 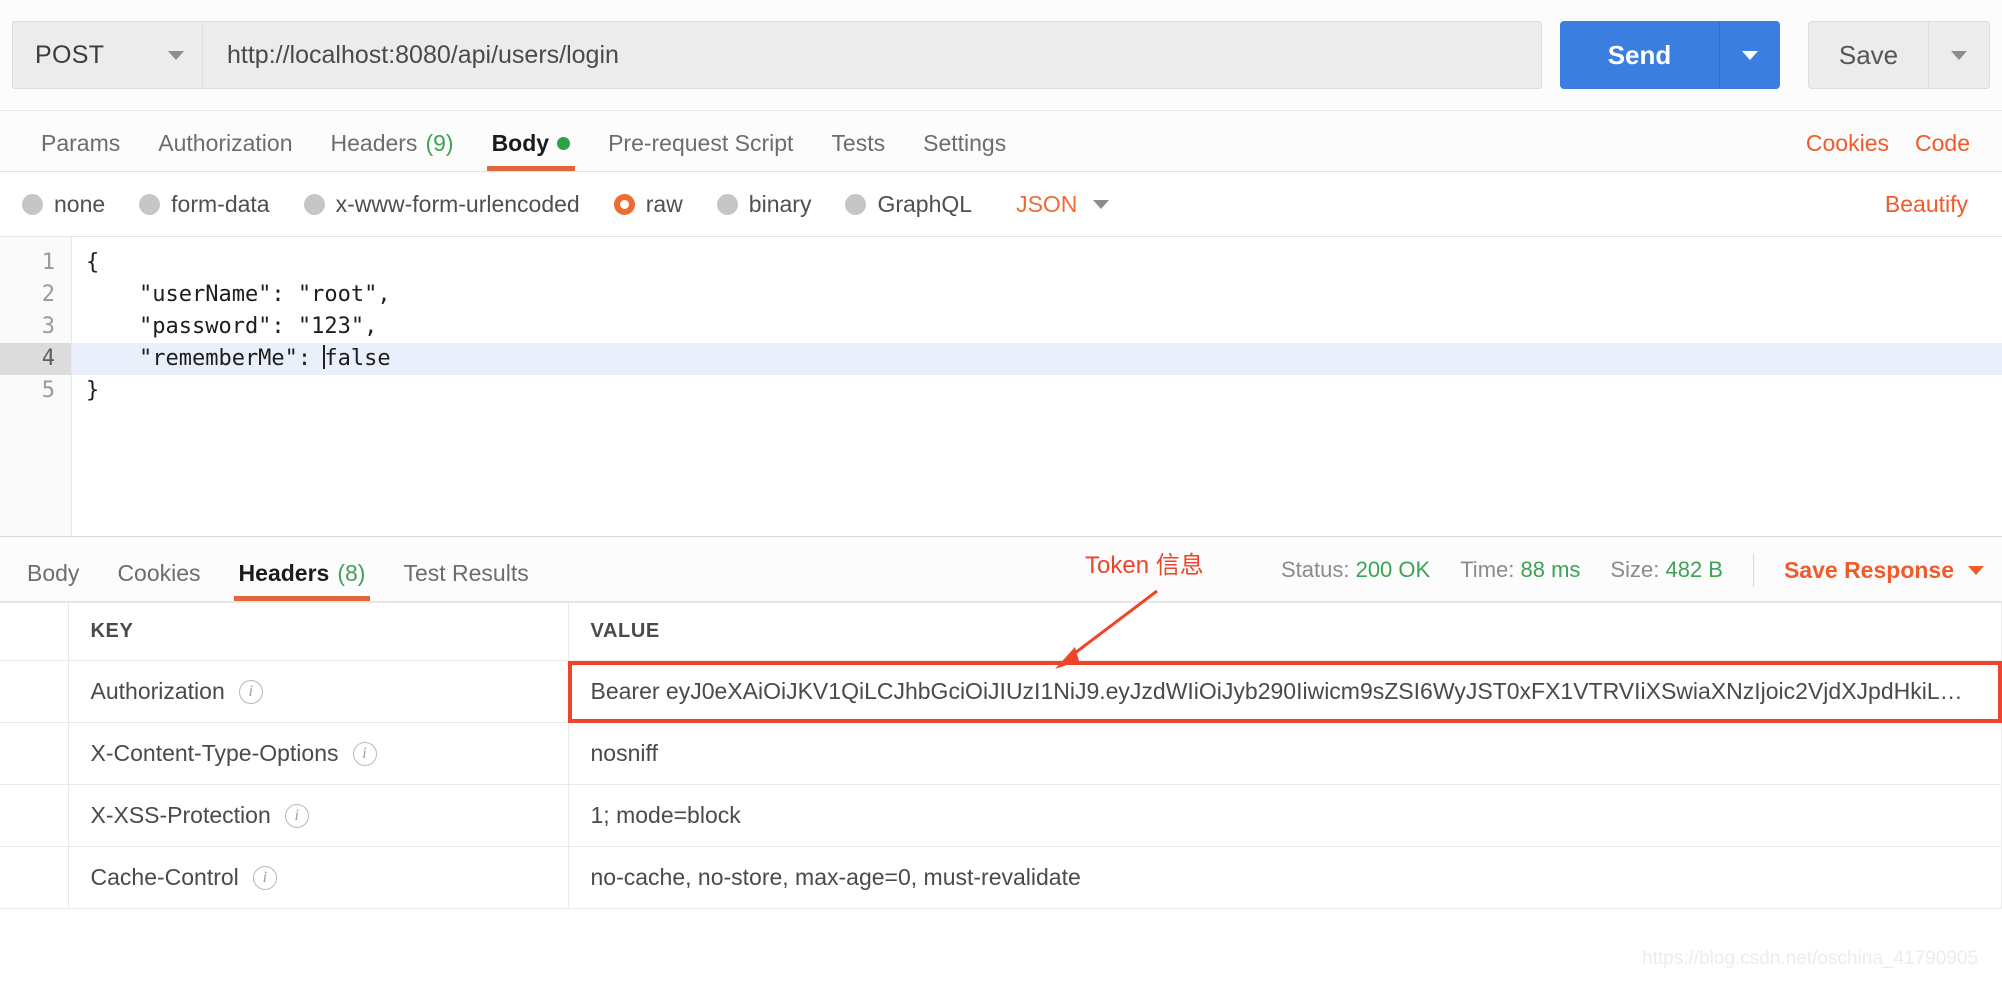 I want to click on body-format-select: JSON, so click(x=1063, y=204).